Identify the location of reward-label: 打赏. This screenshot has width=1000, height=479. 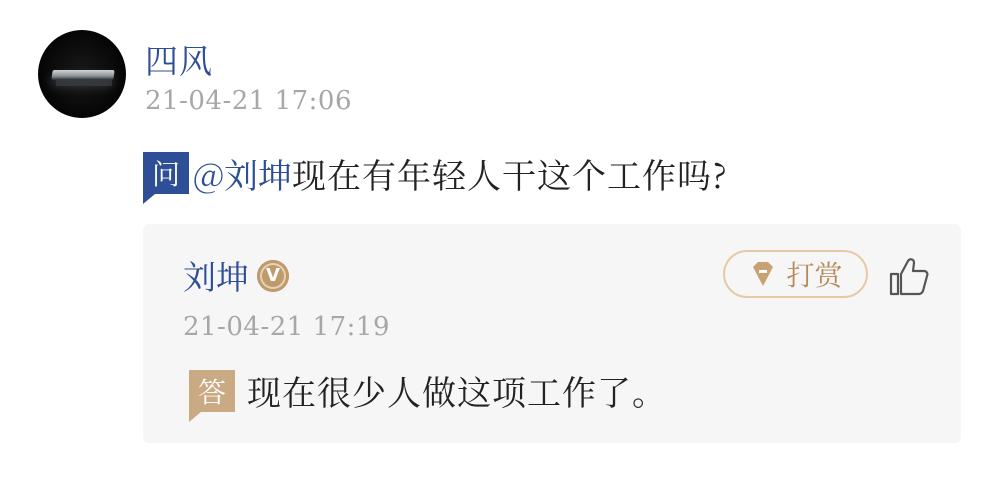
(814, 274).